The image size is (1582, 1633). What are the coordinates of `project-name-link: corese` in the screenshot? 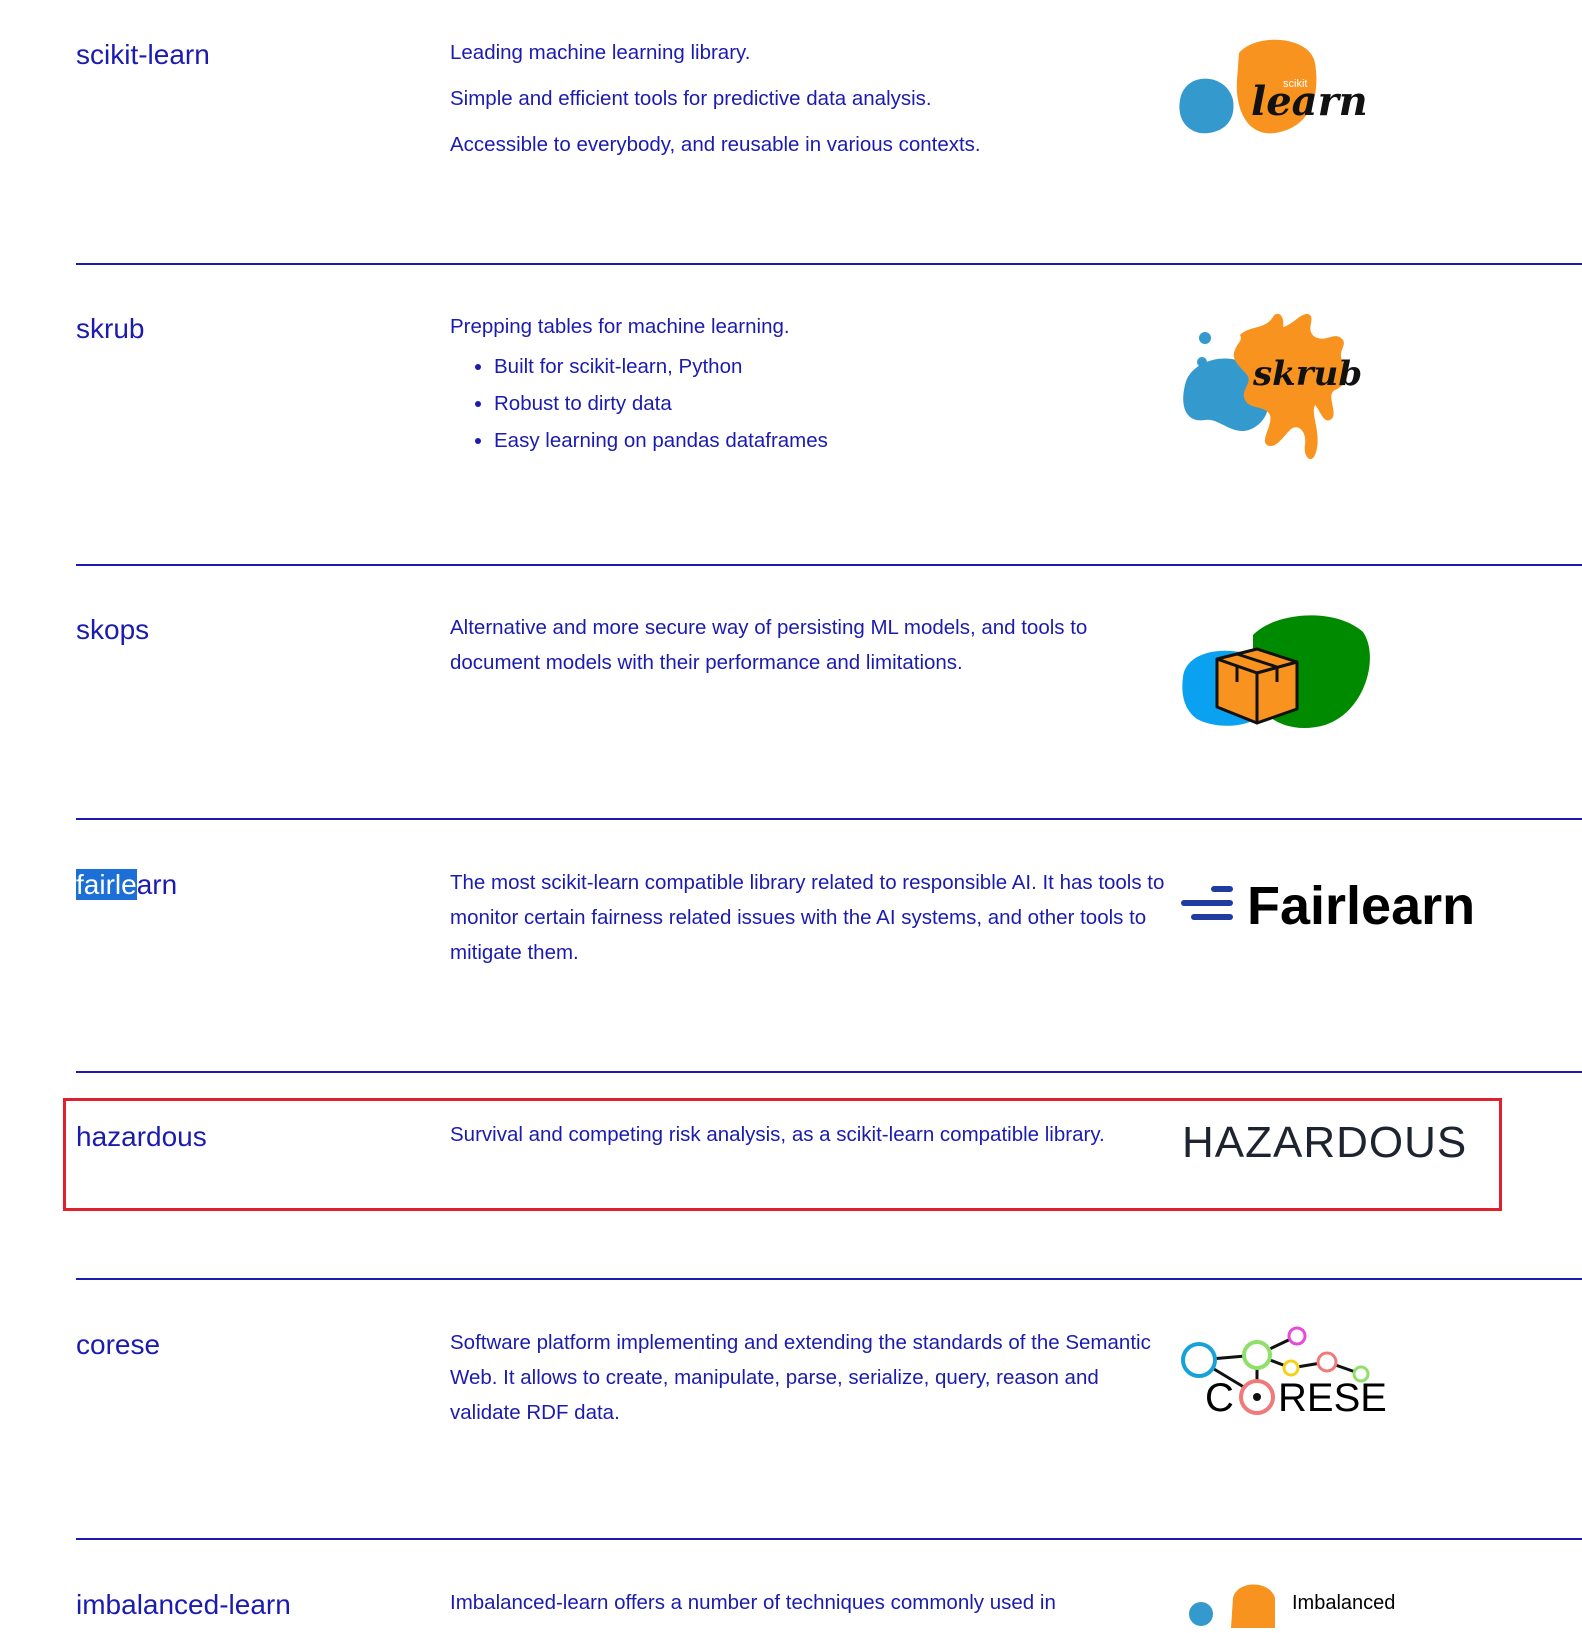 It's located at (118, 1345).